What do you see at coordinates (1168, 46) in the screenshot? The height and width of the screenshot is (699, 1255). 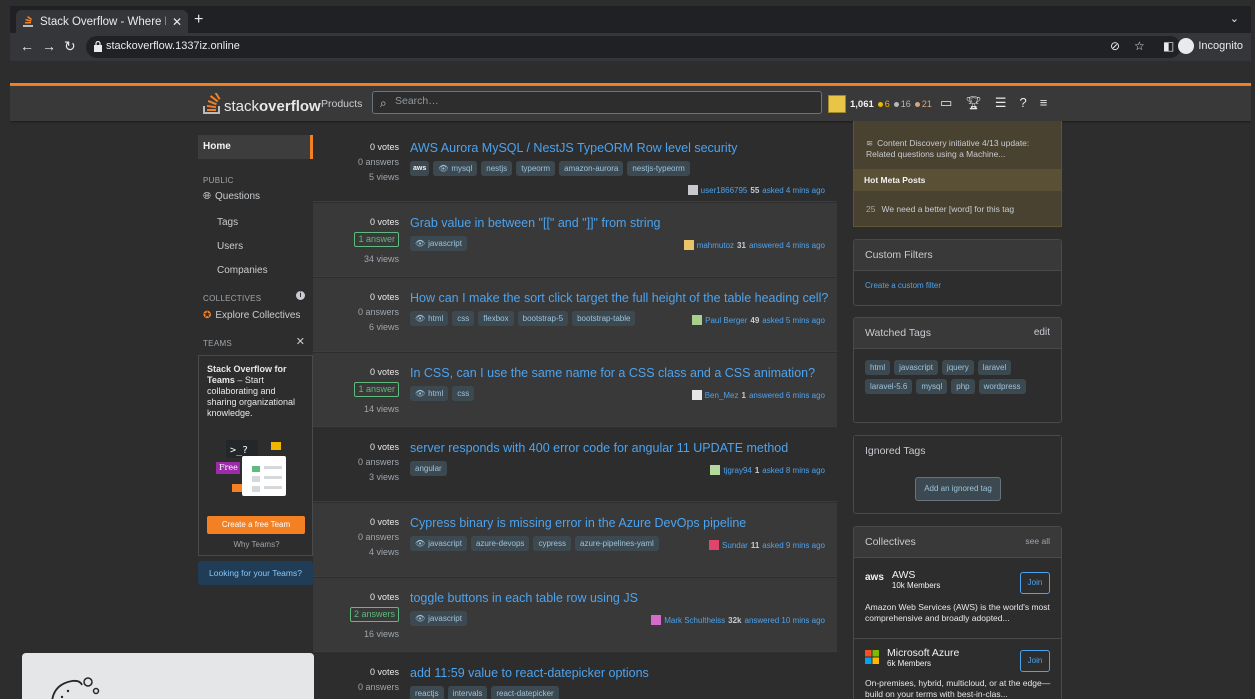 I see `side-panel-icon: ◧` at bounding box center [1168, 46].